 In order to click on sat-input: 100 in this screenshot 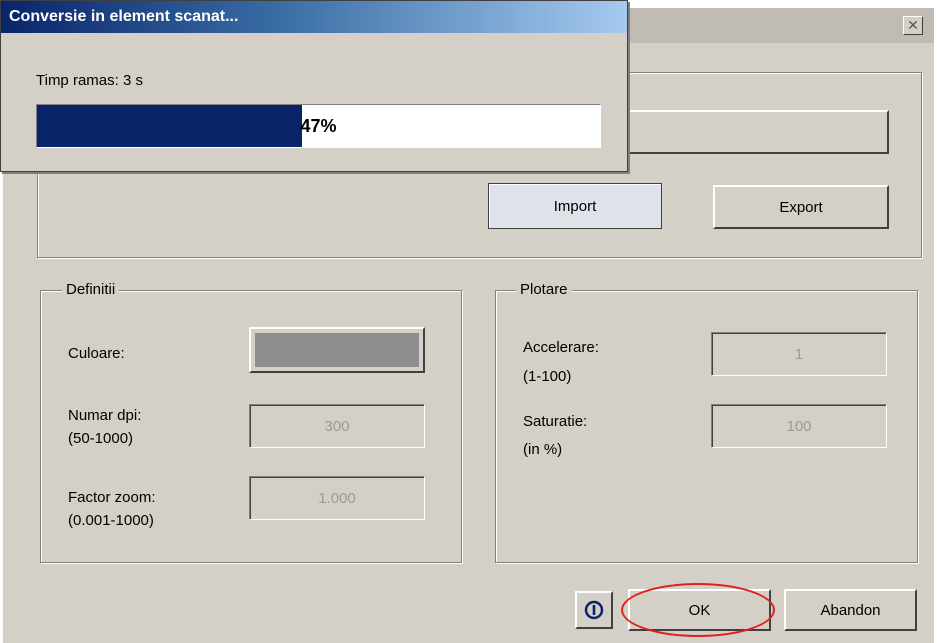, I will do `click(799, 426)`.